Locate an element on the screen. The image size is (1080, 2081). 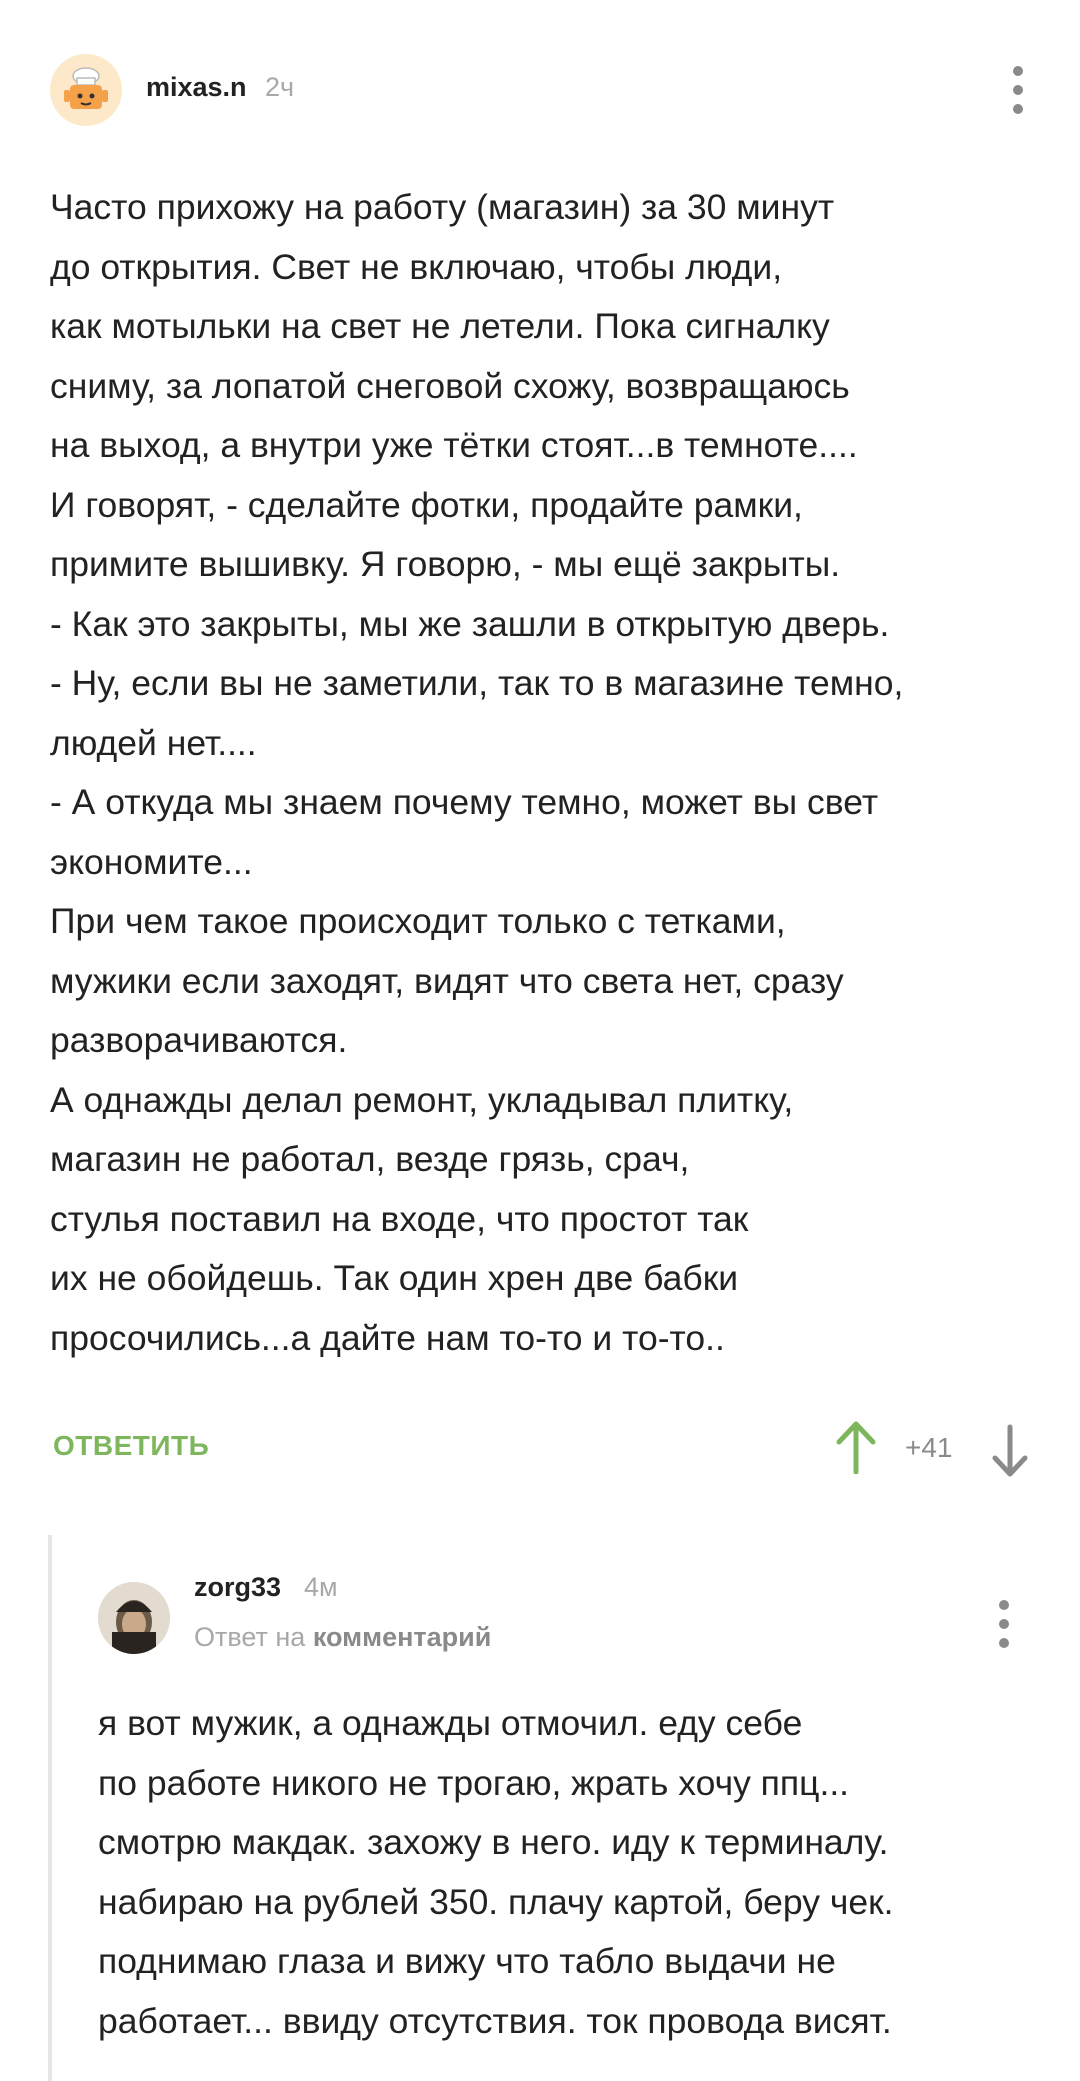
comment-author: mixas.n is located at coordinates (196, 87).